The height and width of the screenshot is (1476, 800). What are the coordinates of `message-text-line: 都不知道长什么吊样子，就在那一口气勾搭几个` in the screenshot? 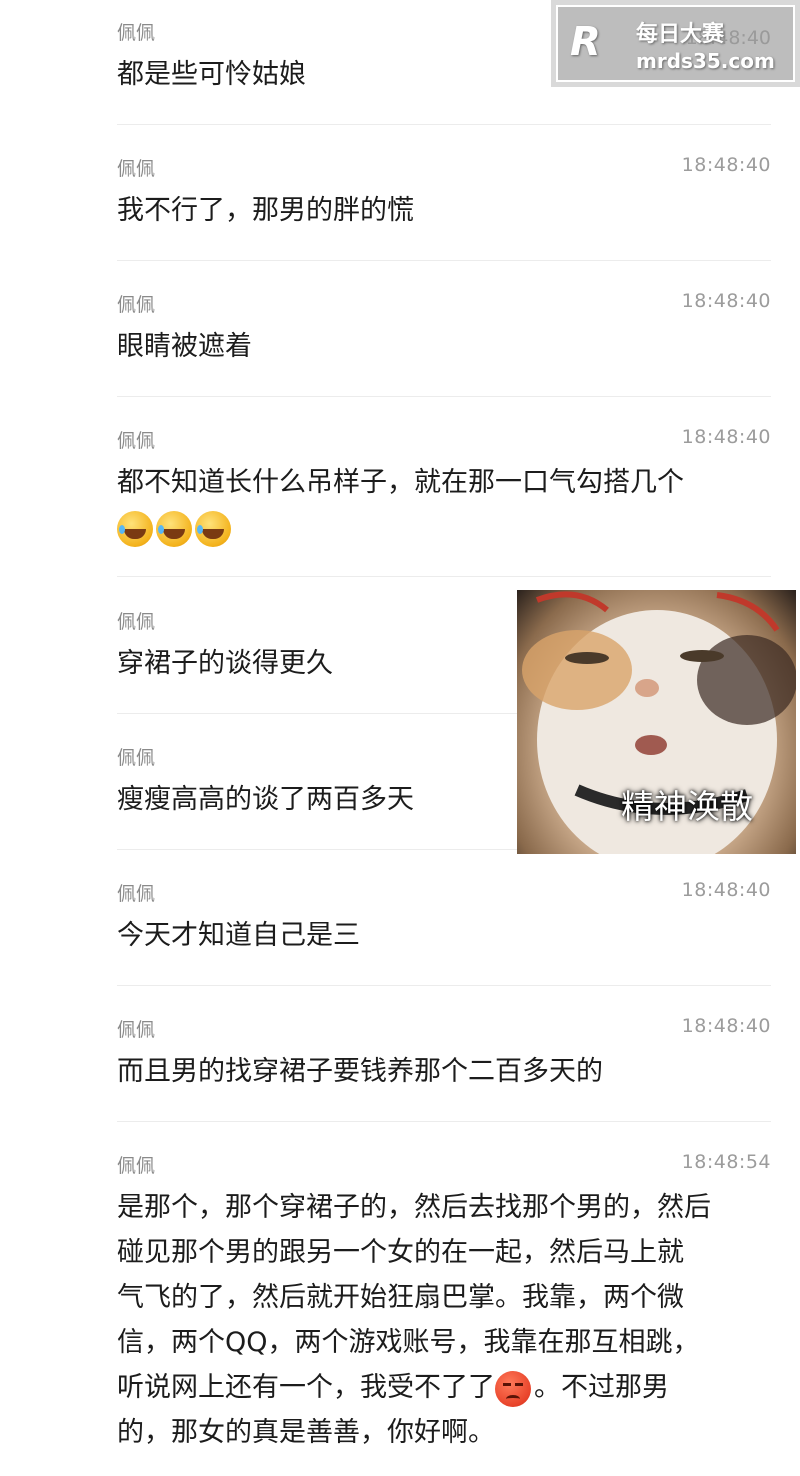 It's located at (400, 482).